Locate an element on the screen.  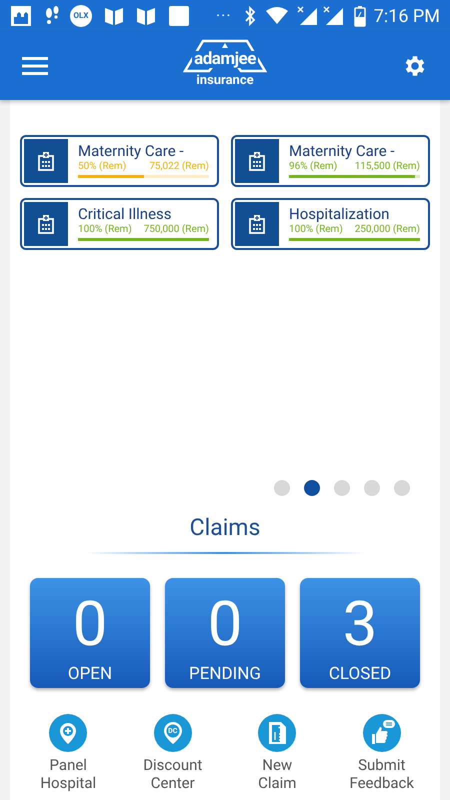
claim-status-tile: 0 OPEN is located at coordinates (90, 633).